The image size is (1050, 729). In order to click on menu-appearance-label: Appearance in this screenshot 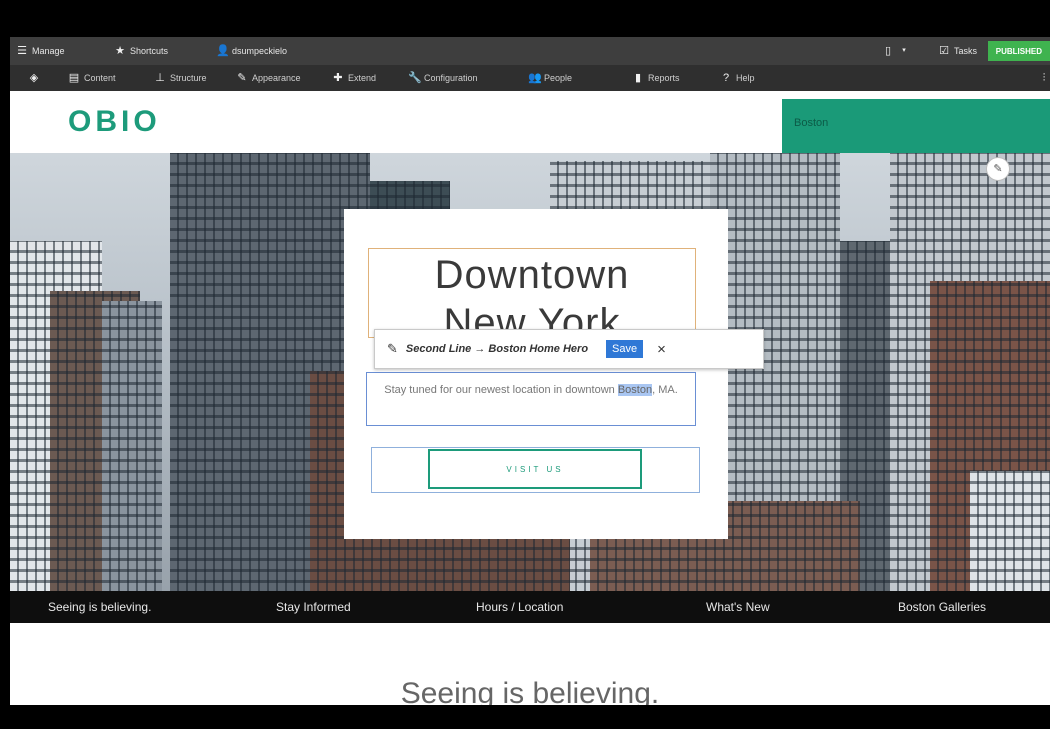, I will do `click(276, 78)`.